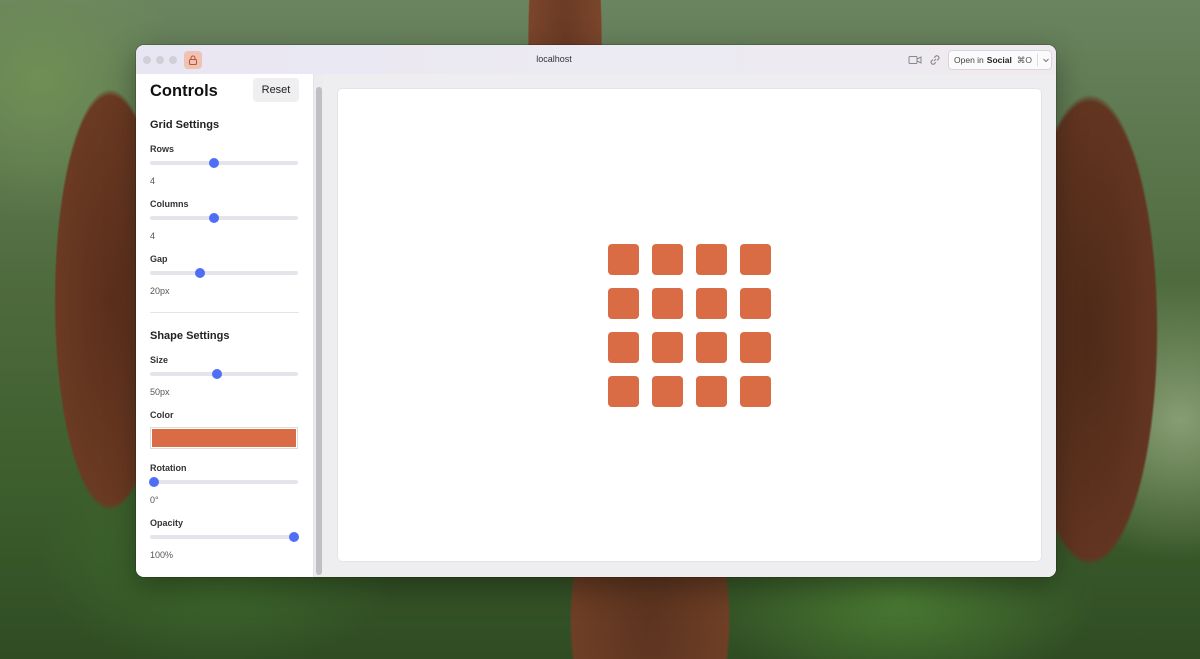  Describe the element at coordinates (162, 149) in the screenshot. I see `rows-label: Rows` at that location.